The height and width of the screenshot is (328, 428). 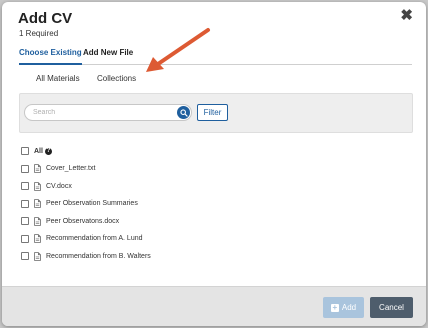 I want to click on tab-add-new-file: Add New File, so click(x=108, y=56).